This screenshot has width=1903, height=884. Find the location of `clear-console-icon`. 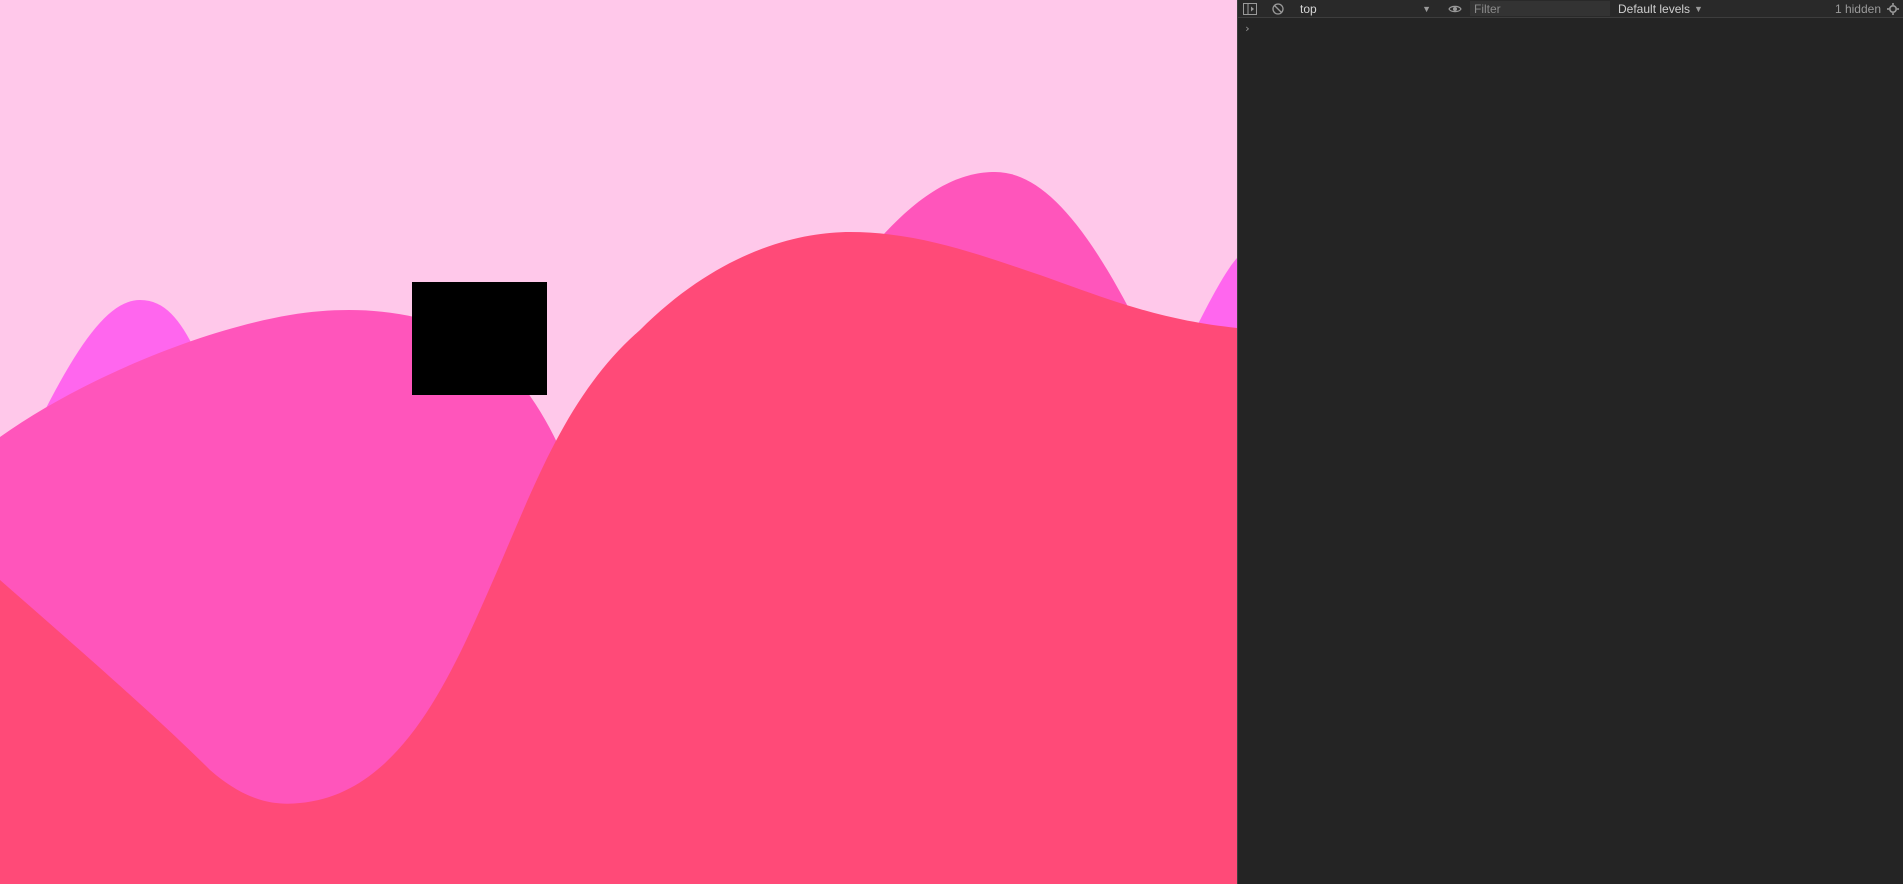

clear-console-icon is located at coordinates (1278, 9).